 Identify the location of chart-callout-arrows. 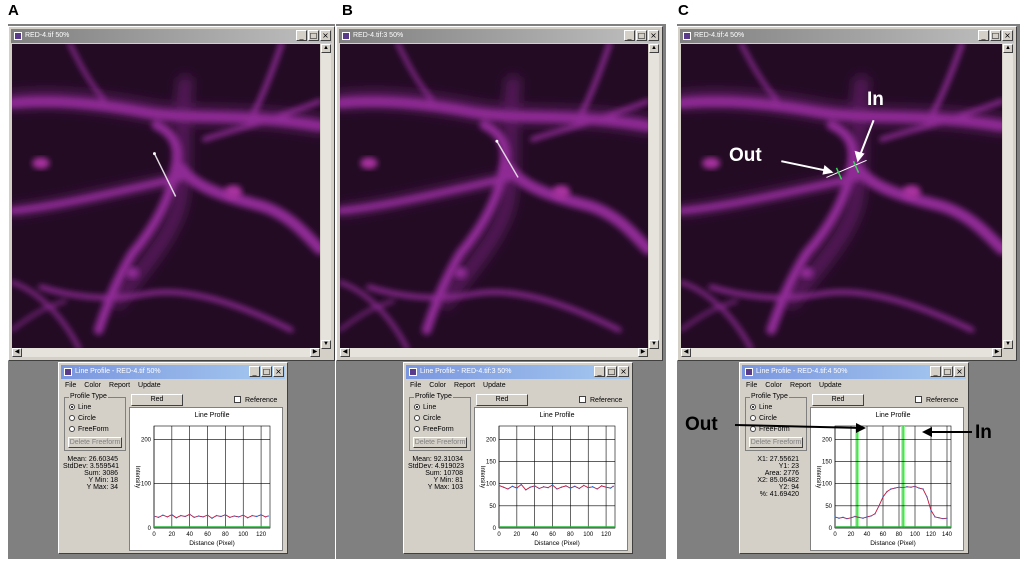
(853, 430).